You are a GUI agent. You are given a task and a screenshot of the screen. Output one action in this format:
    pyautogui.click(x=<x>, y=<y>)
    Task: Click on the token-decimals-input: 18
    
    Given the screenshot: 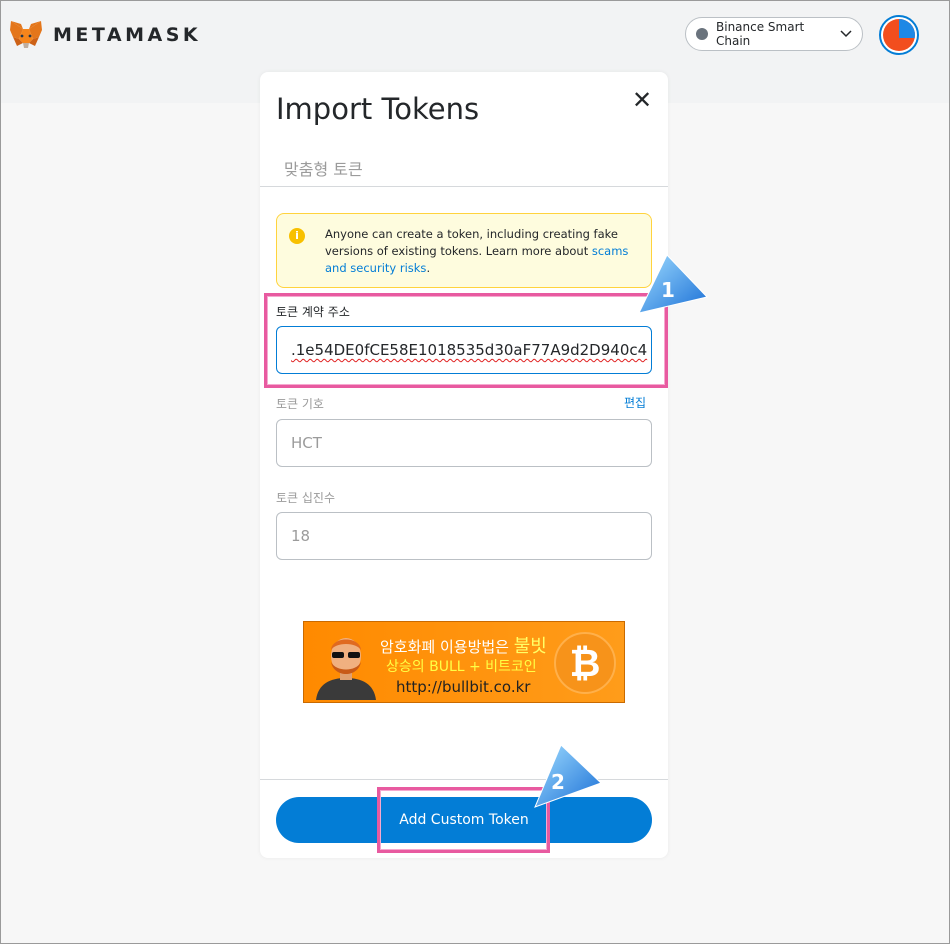 What is the action you would take?
    pyautogui.click(x=464, y=536)
    